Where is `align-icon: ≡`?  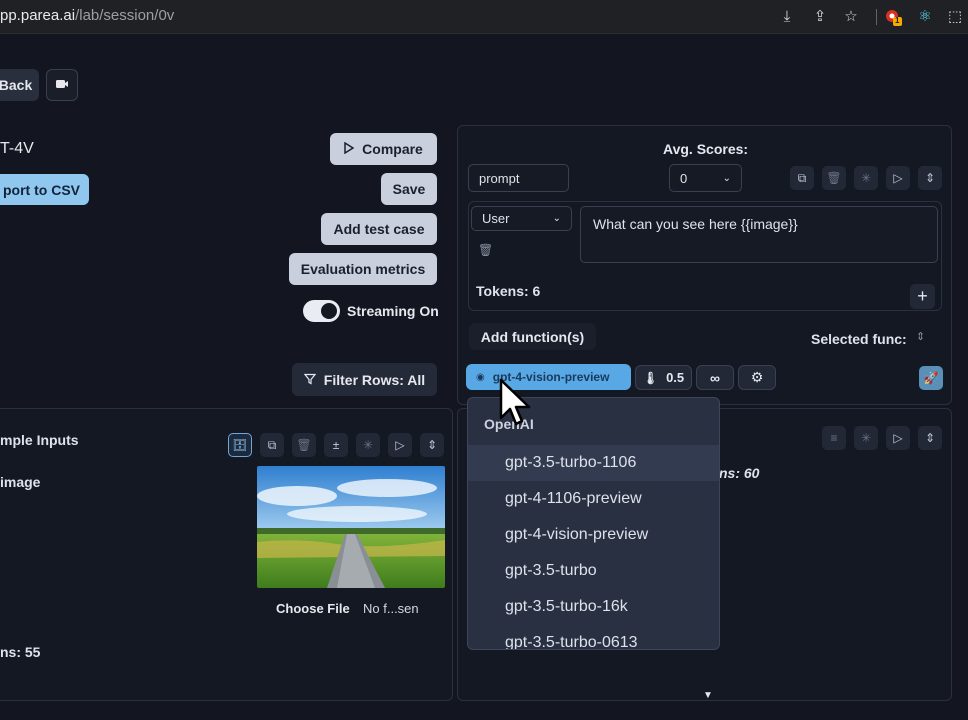 align-icon: ≡ is located at coordinates (834, 438).